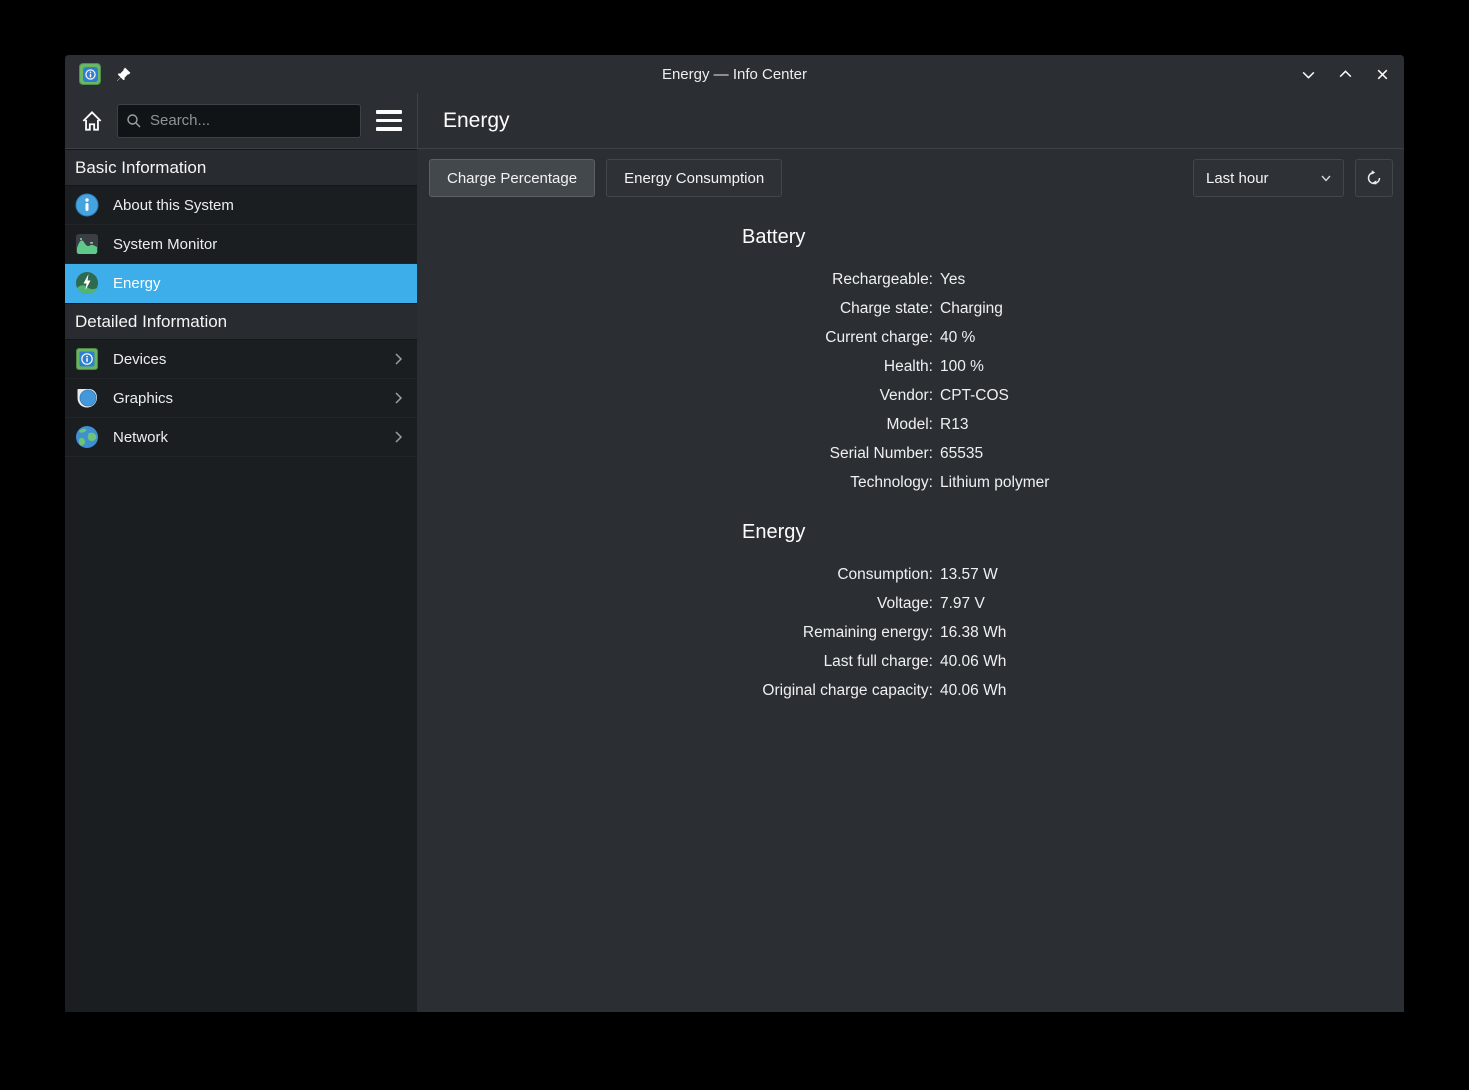 This screenshot has width=1469, height=1090. What do you see at coordinates (909, 424) in the screenshot?
I see `field-label: Model:` at bounding box center [909, 424].